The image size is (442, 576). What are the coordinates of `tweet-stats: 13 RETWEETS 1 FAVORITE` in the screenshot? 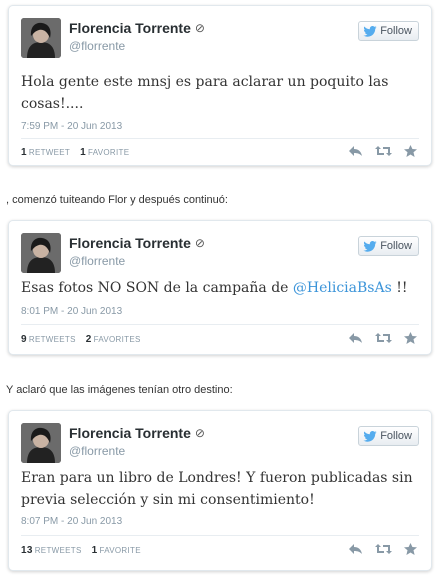 It's located at (81, 550).